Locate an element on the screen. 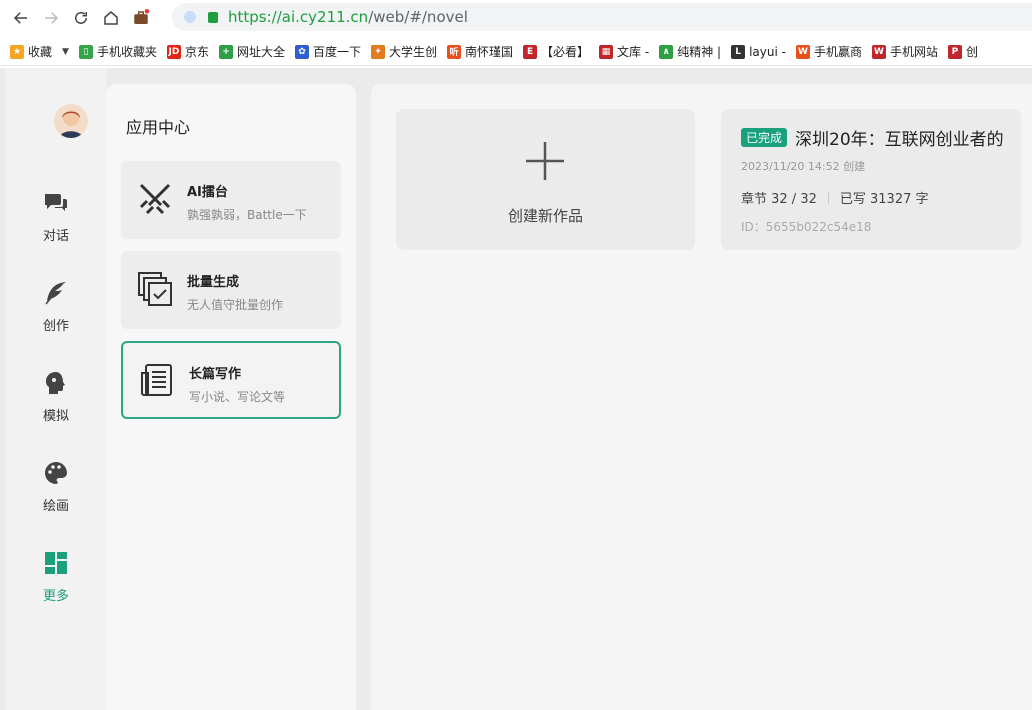 The height and width of the screenshot is (710, 1032). bookmark-item: ▯ 手机收藏夹 is located at coordinates (117, 51).